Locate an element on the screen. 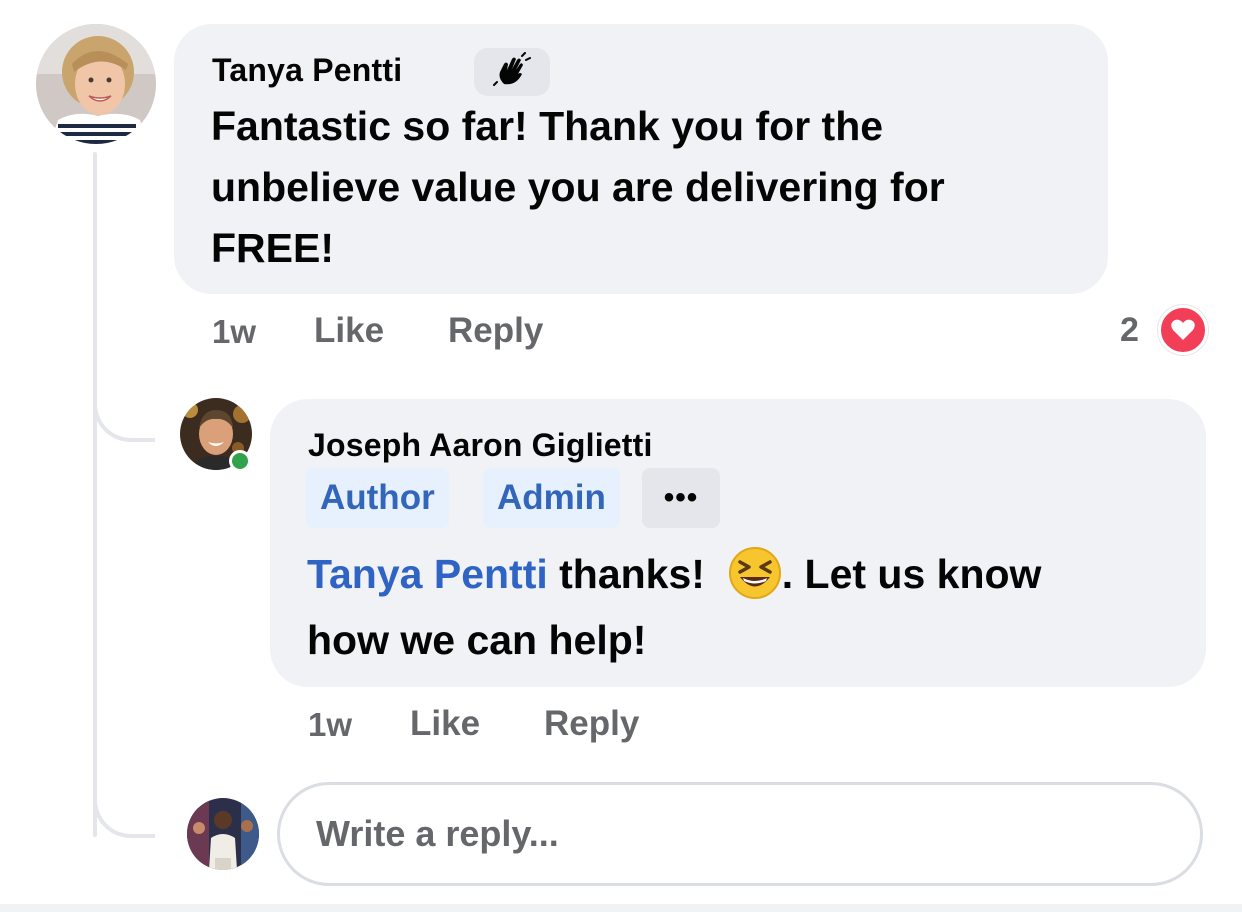  avatar-tanya is located at coordinates (96, 84).